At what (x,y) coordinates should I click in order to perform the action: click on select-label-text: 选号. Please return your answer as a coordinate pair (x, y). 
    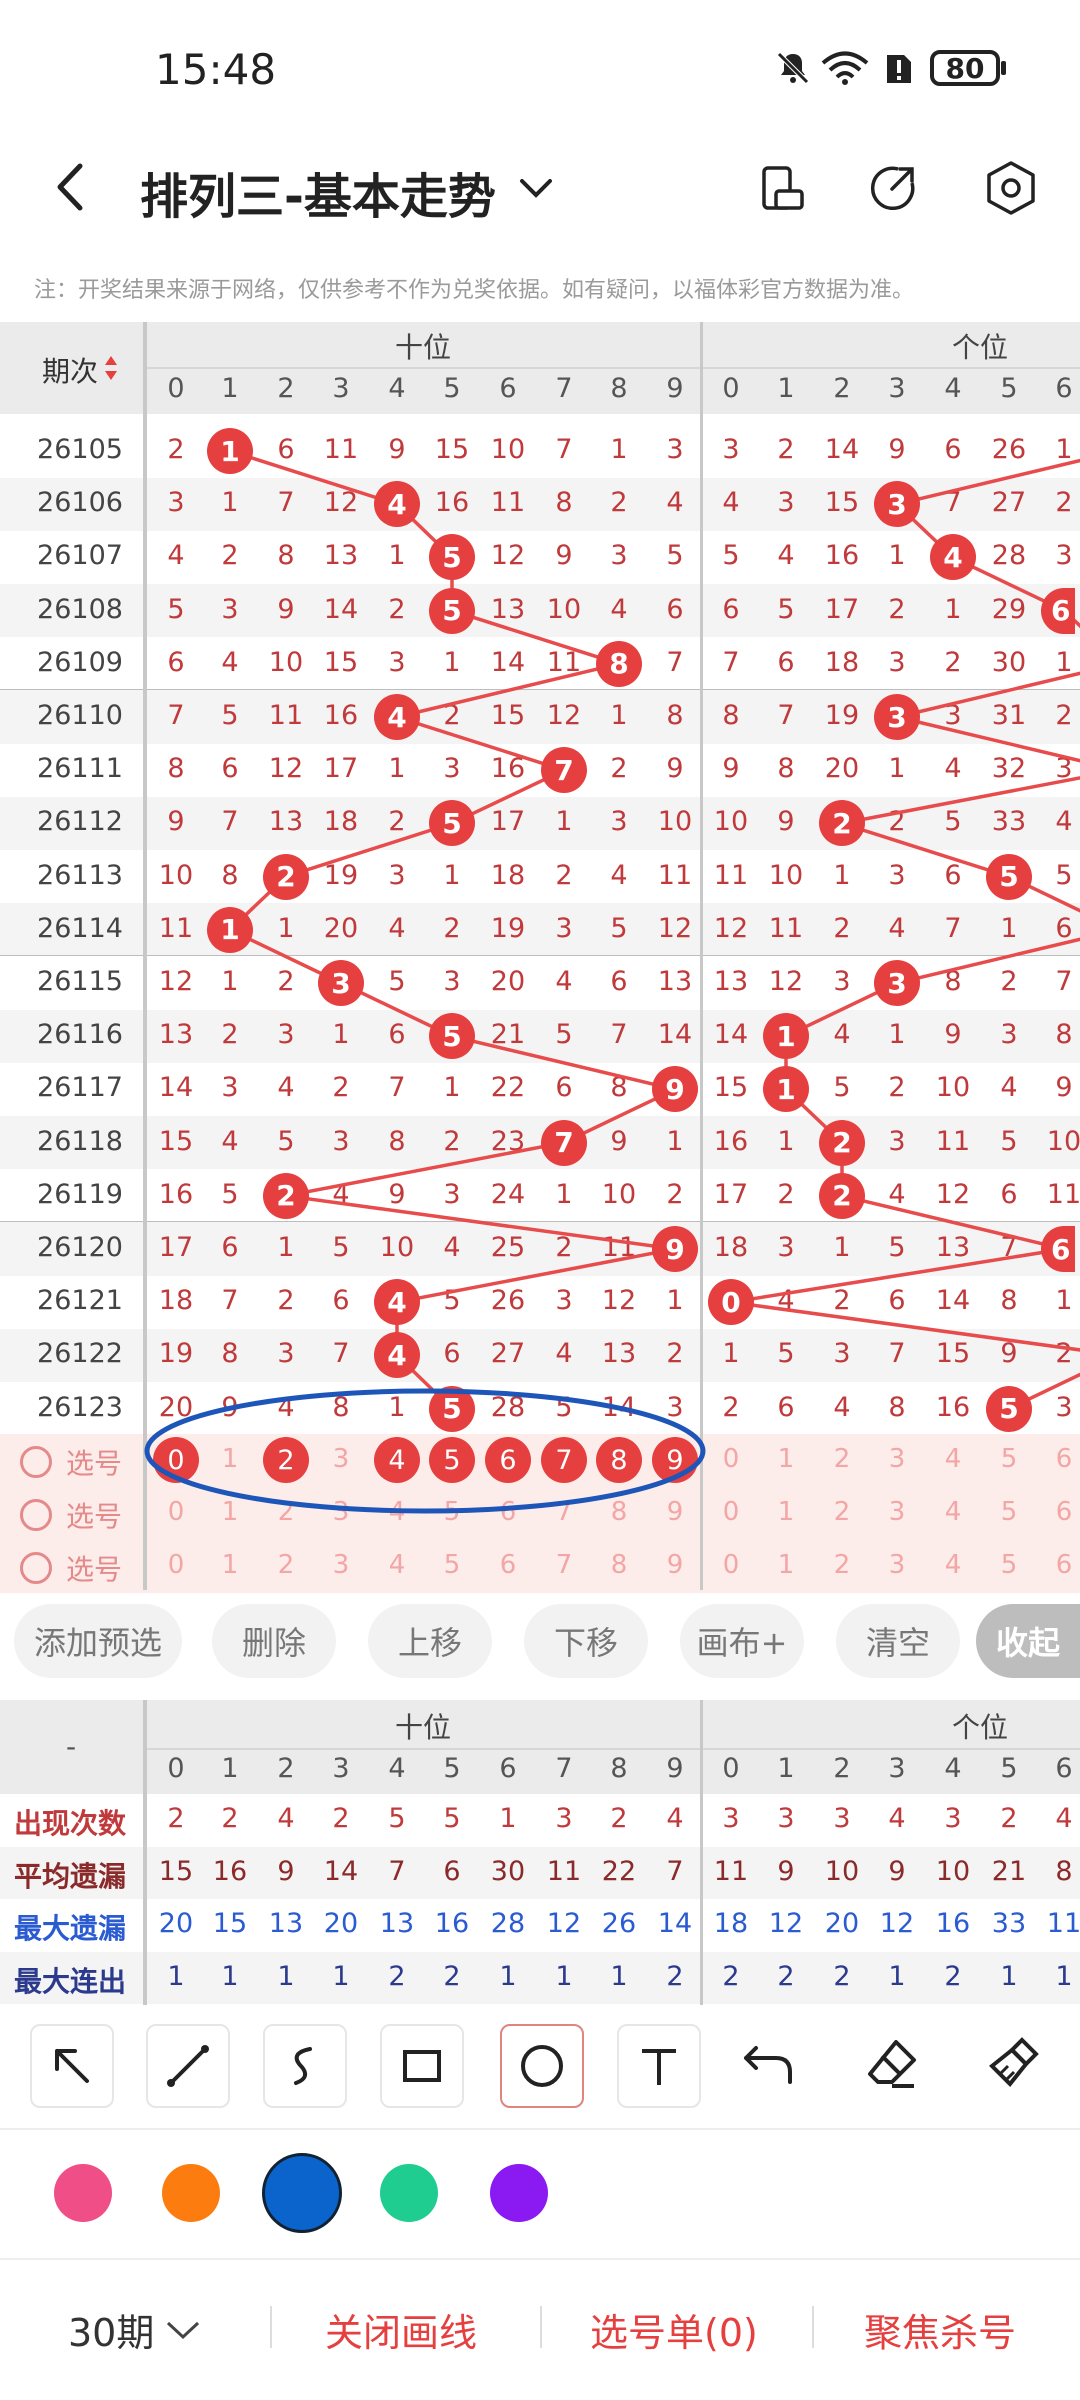
    Looking at the image, I should click on (94, 1569).